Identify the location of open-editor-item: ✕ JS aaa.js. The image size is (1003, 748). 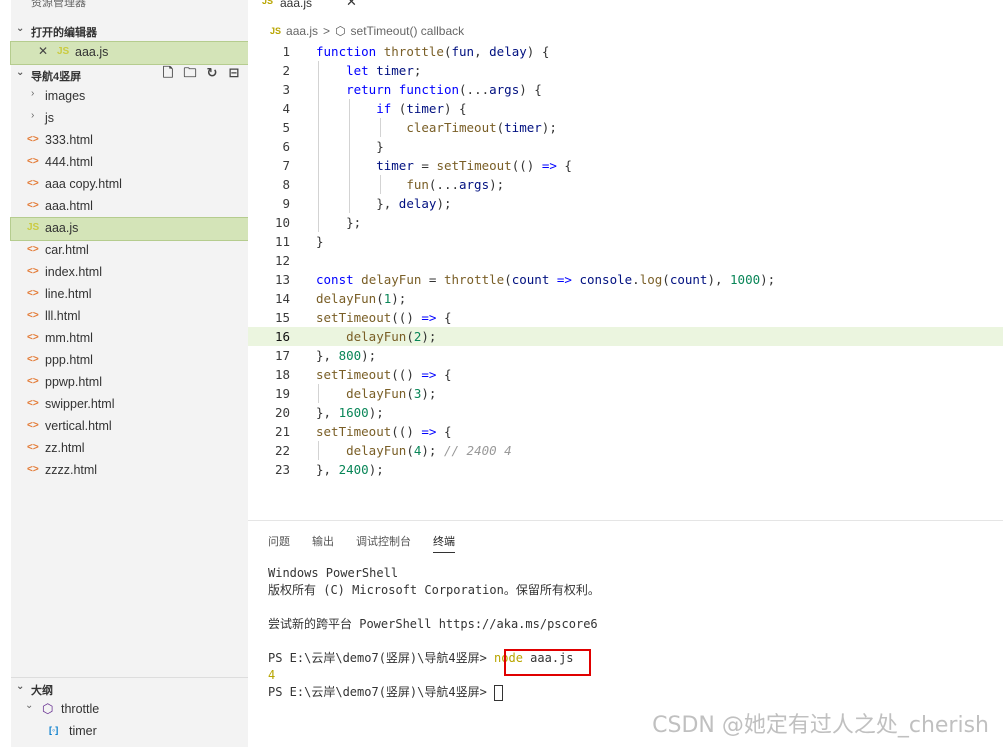
(129, 53).